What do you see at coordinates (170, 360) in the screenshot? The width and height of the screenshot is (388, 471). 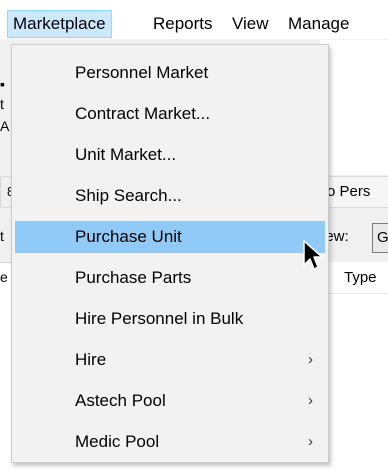 I see `menu-item-hire: Hire ›` at bounding box center [170, 360].